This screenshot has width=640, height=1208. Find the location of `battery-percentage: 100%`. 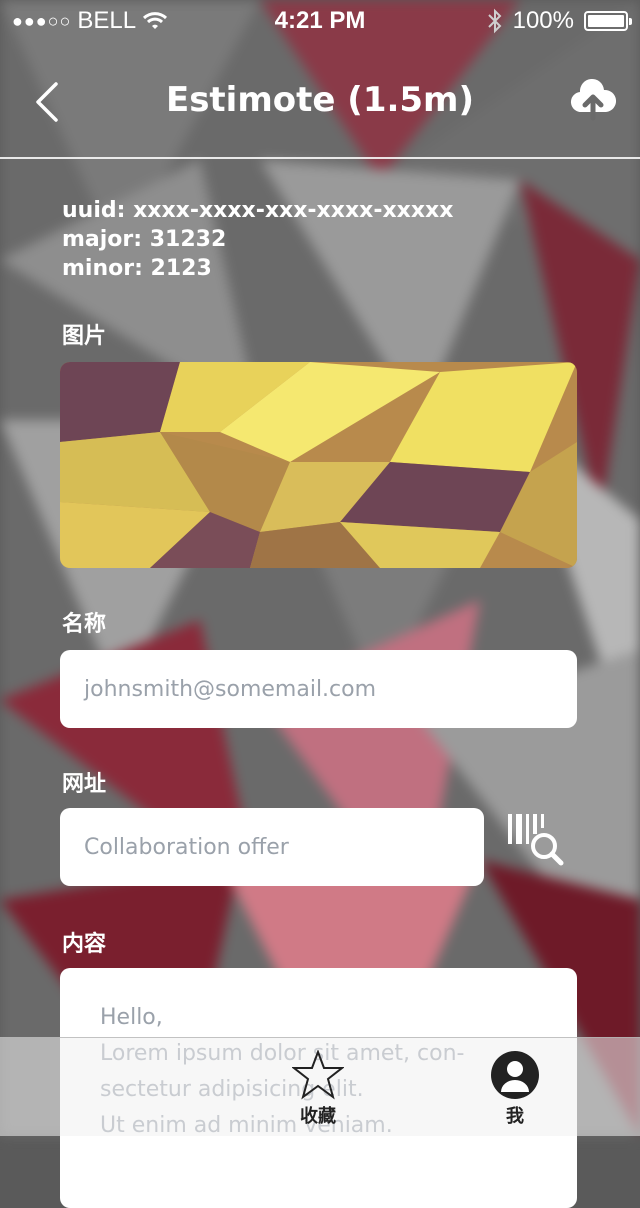

battery-percentage: 100% is located at coordinates (543, 20).